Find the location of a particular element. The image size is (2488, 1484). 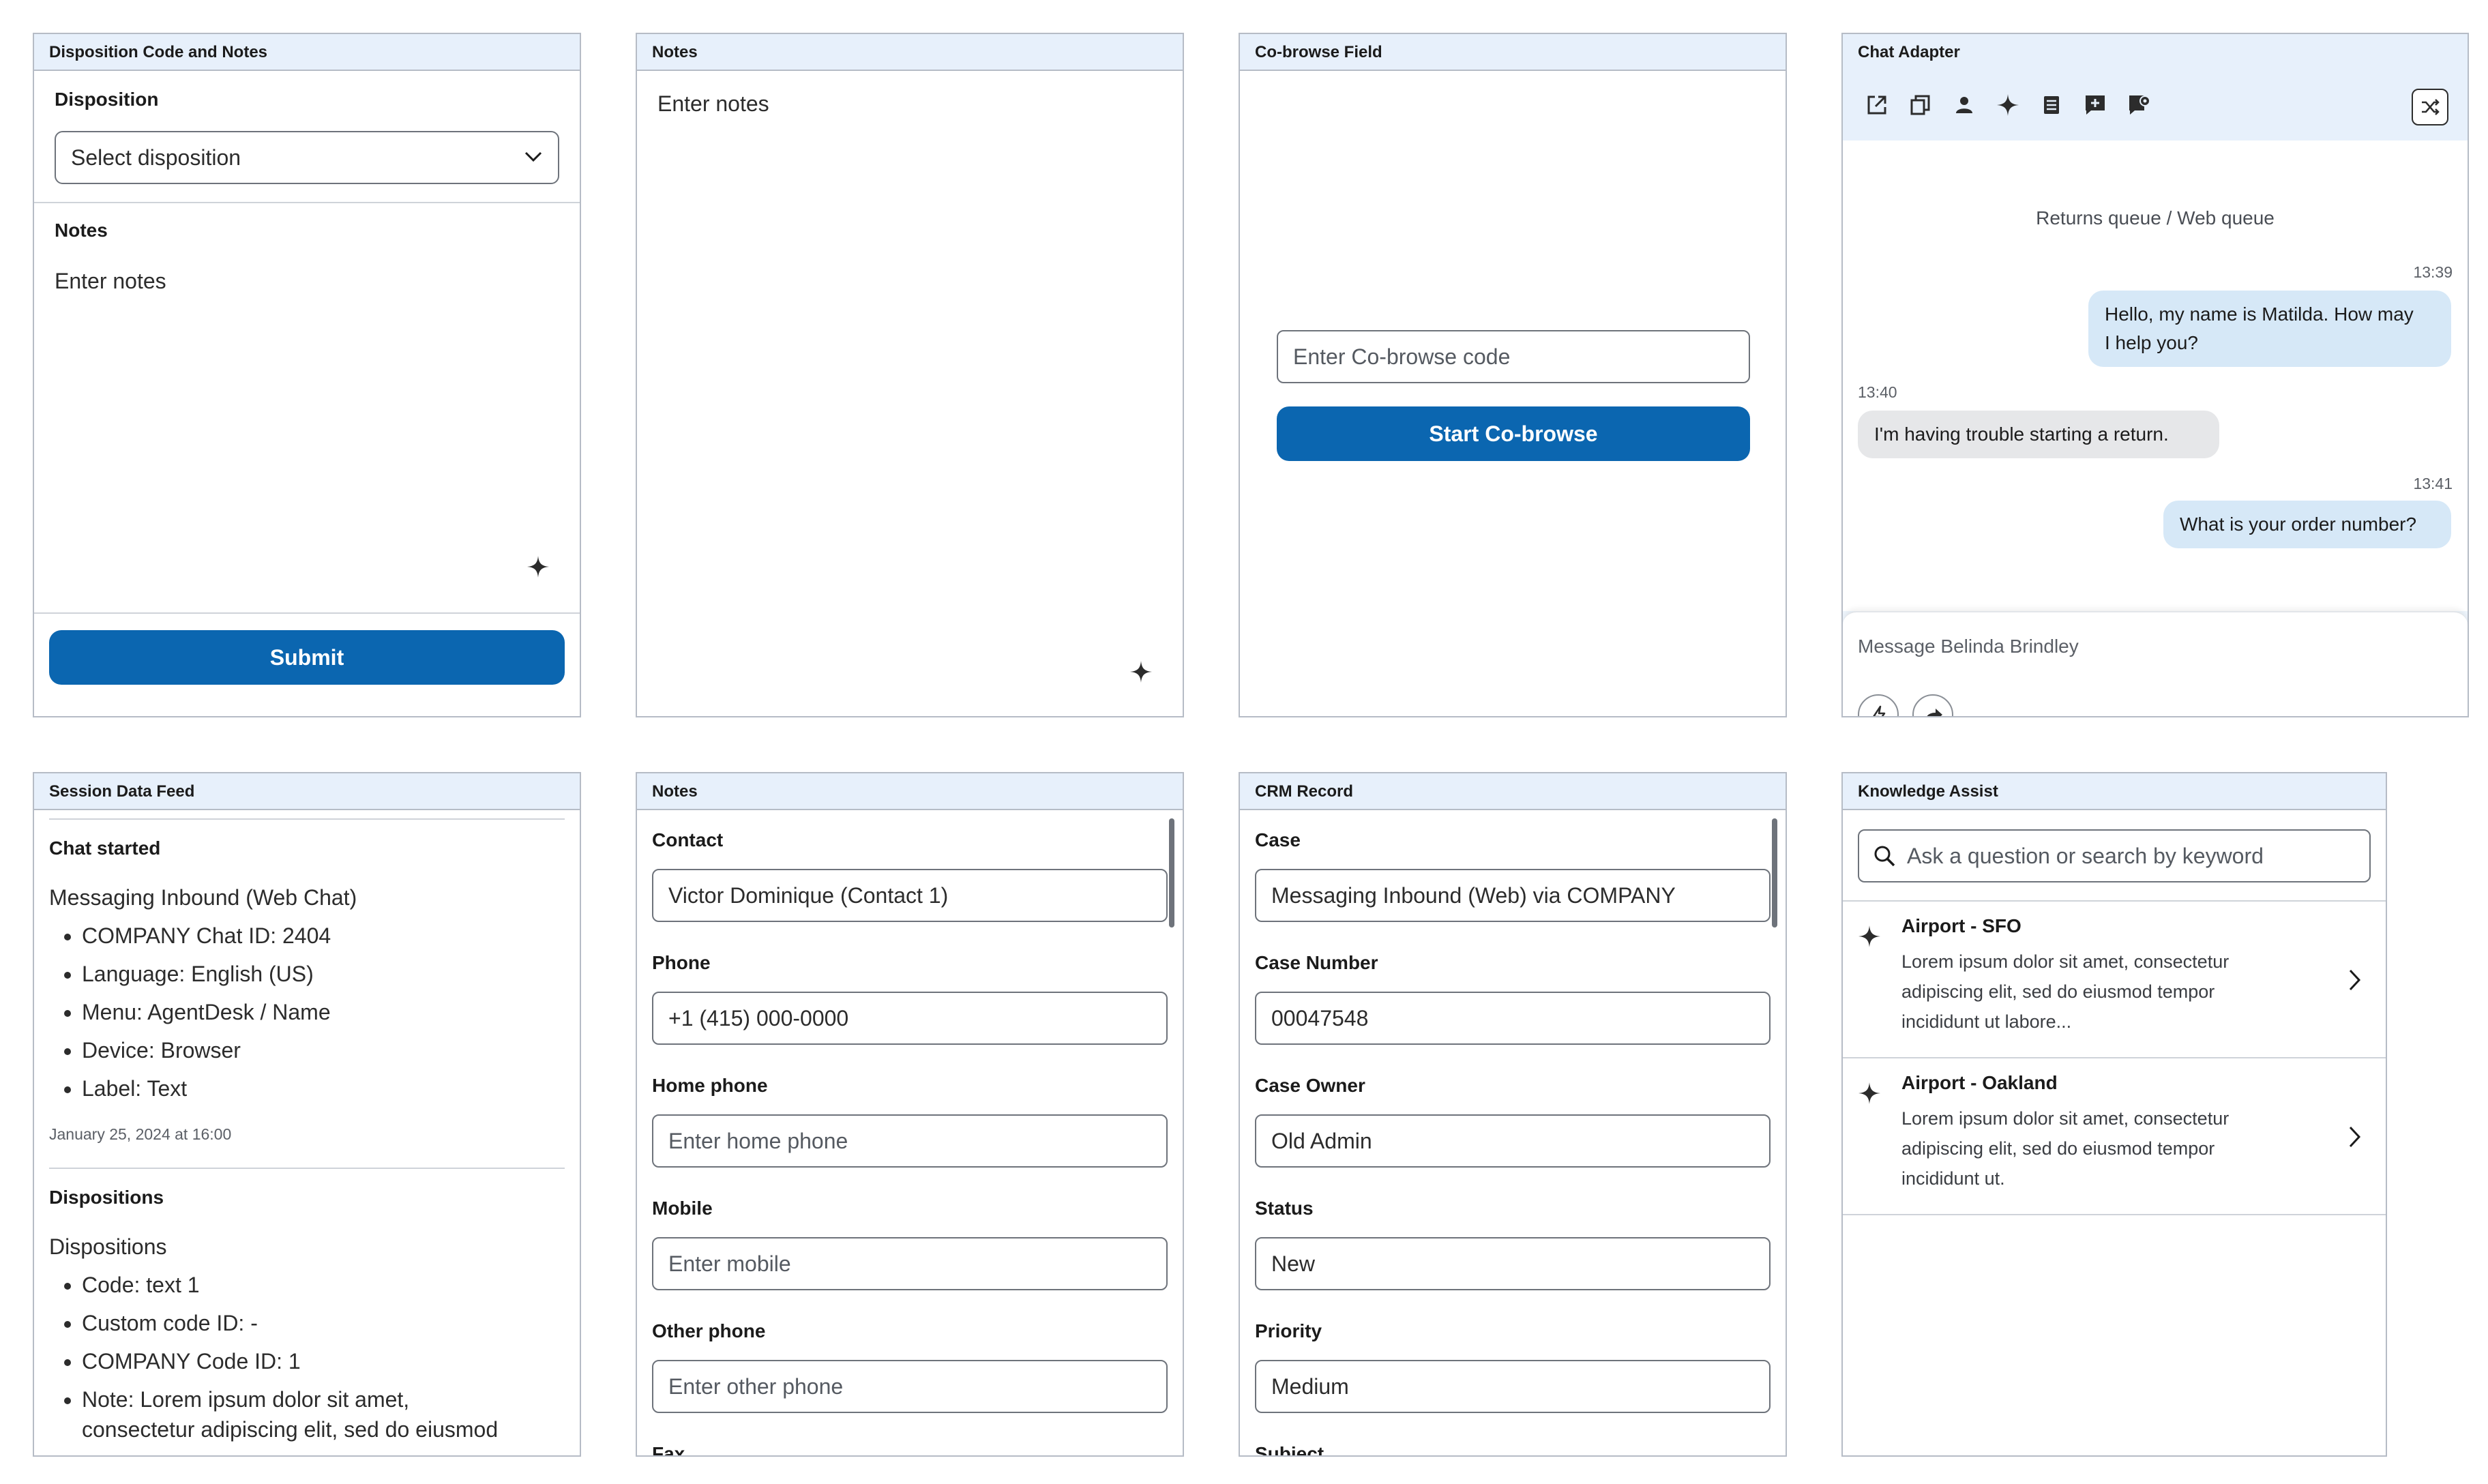

cobrowse-code-input: Enter Co-browse code is located at coordinates (1513, 356).